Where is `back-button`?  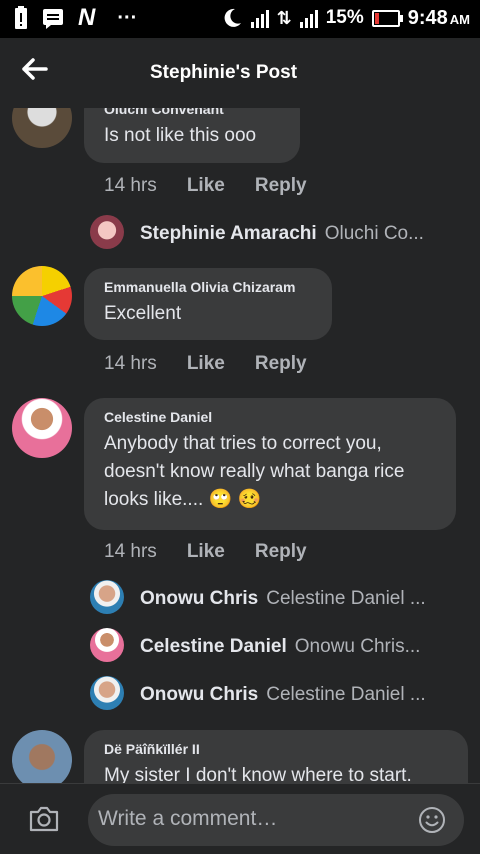
back-button is located at coordinates (35, 71).